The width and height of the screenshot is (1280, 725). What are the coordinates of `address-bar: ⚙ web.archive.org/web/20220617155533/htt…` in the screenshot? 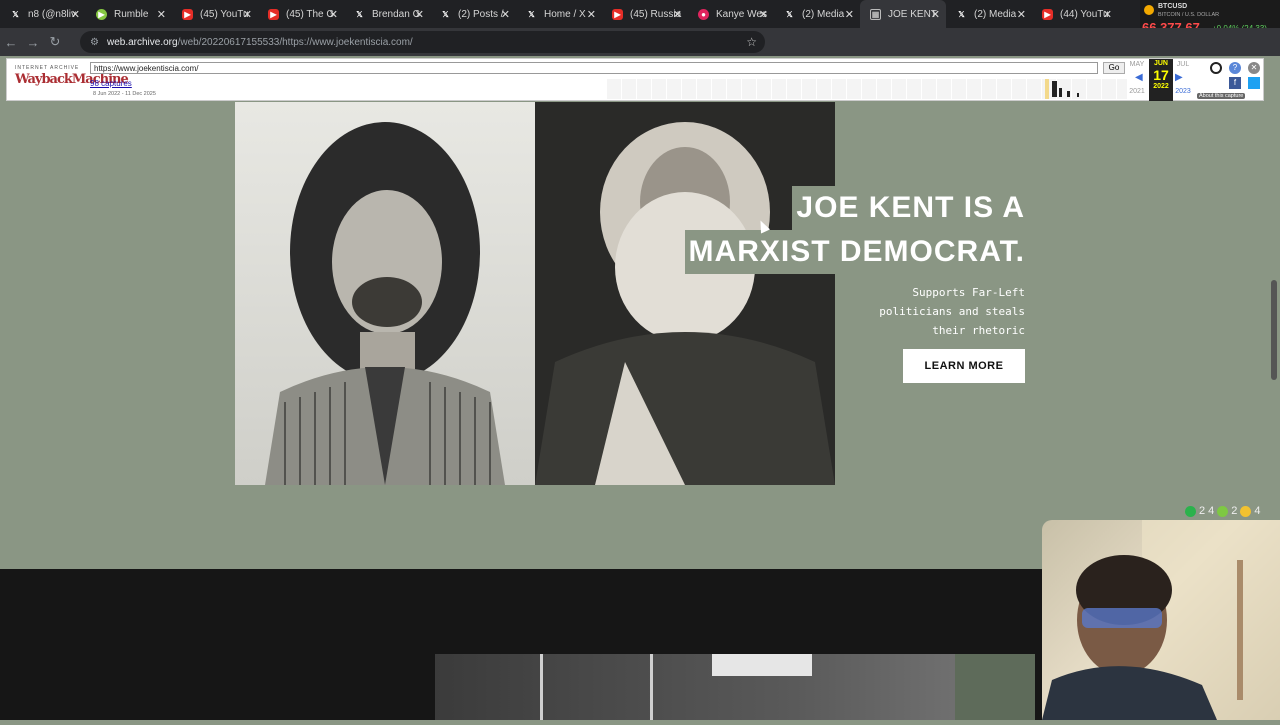 It's located at (422, 42).